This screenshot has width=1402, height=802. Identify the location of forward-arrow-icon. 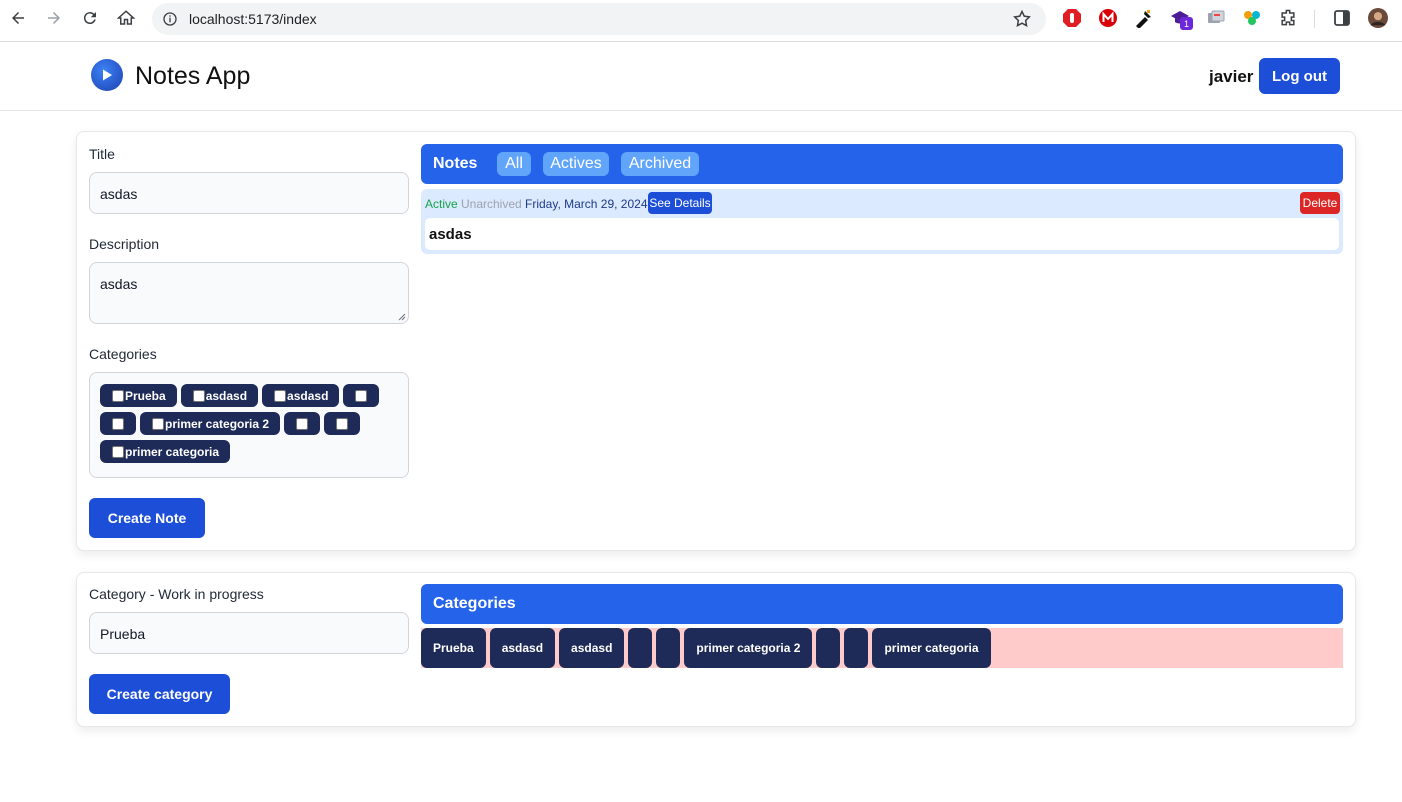
(54, 18).